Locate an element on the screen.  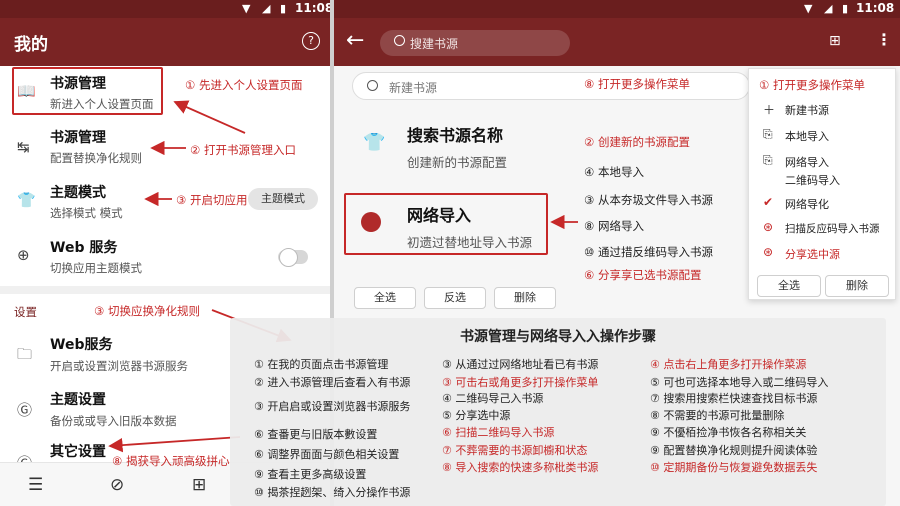
step-text: ⑤ 分享选中源 is located at coordinates (476, 415).